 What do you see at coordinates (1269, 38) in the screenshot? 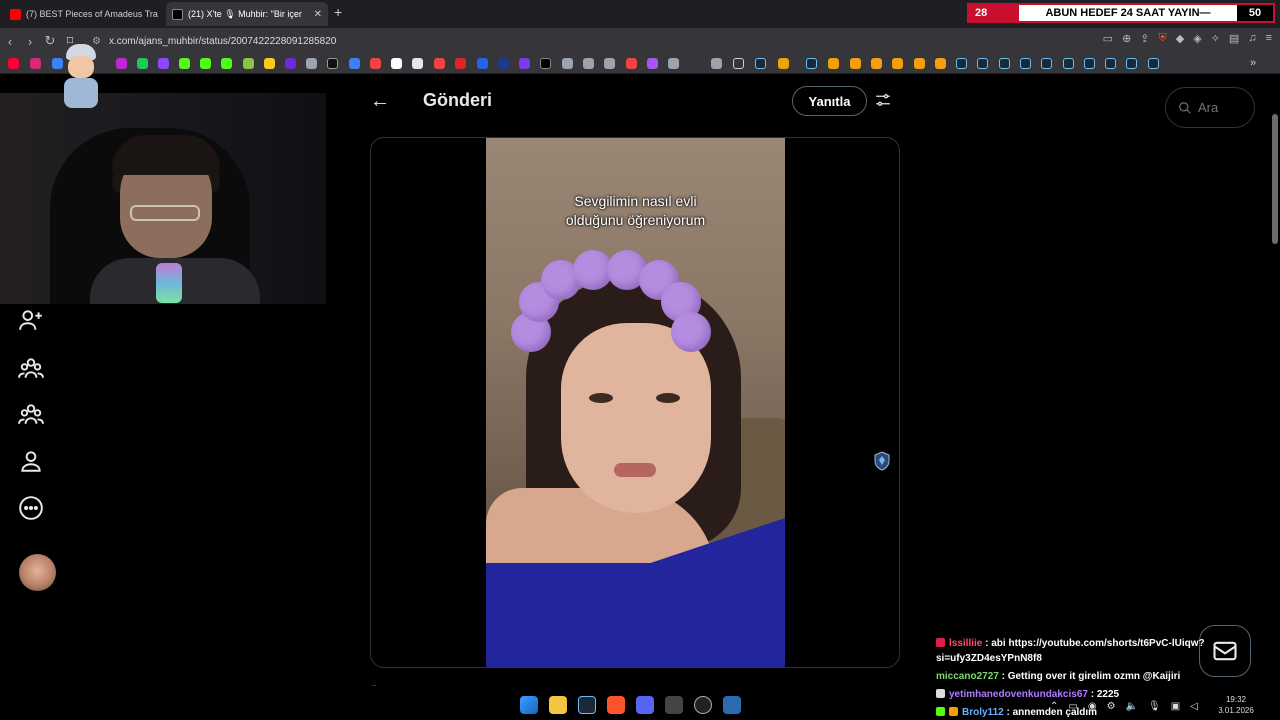
I see `menu-icon: ≡` at bounding box center [1269, 38].